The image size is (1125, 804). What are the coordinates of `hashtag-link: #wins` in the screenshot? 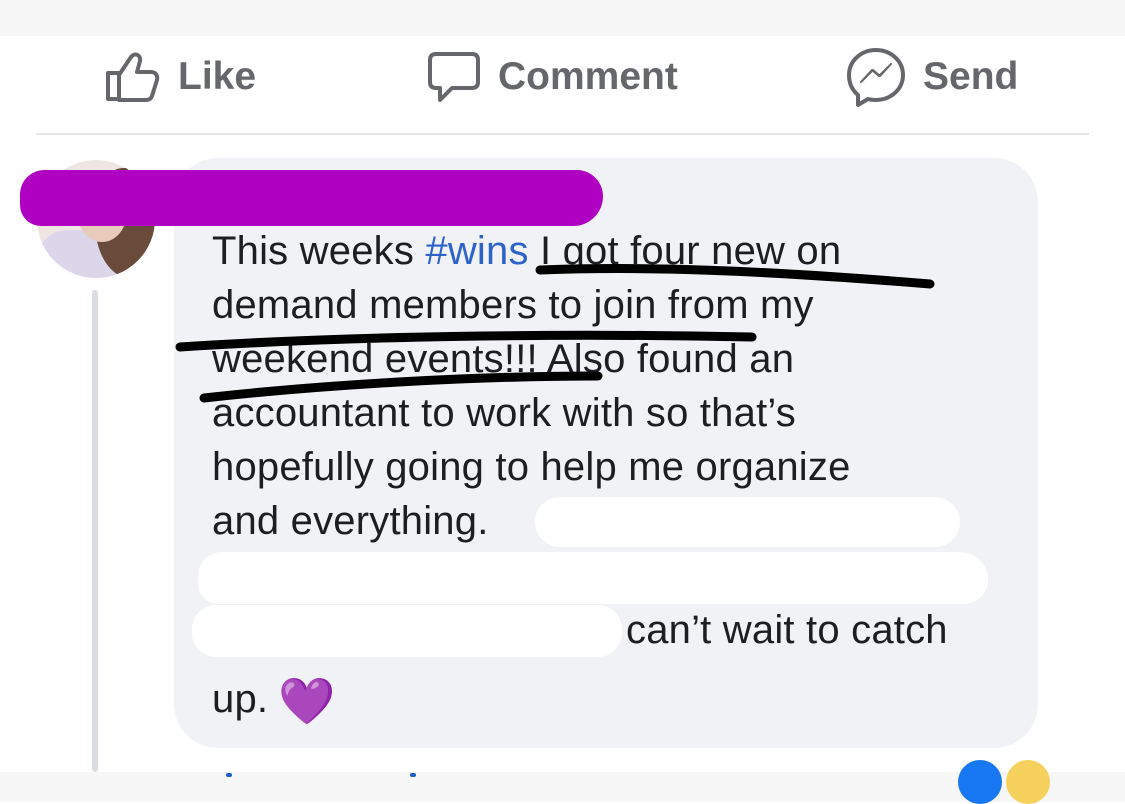 It's located at (476, 251).